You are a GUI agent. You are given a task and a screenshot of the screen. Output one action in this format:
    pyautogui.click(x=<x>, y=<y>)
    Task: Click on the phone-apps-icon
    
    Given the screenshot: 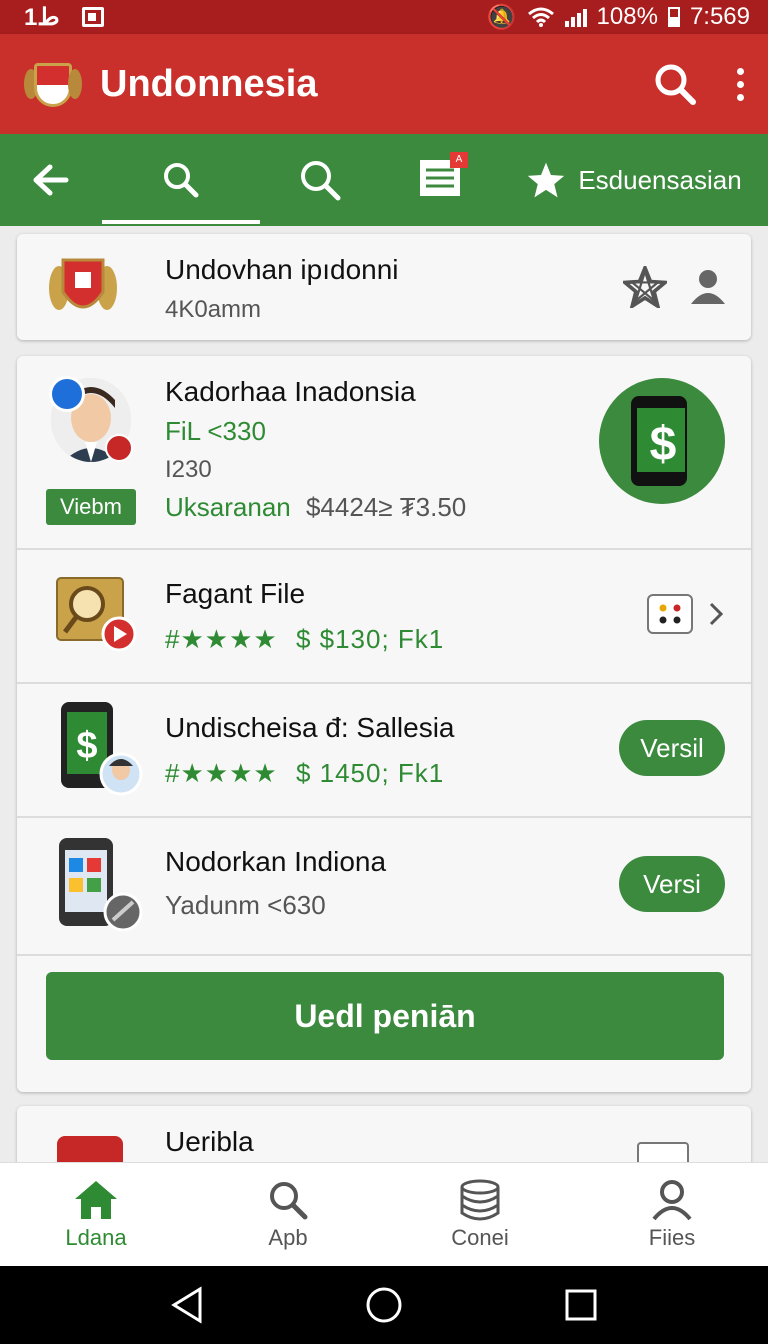 What is the action you would take?
    pyautogui.click(x=101, y=885)
    